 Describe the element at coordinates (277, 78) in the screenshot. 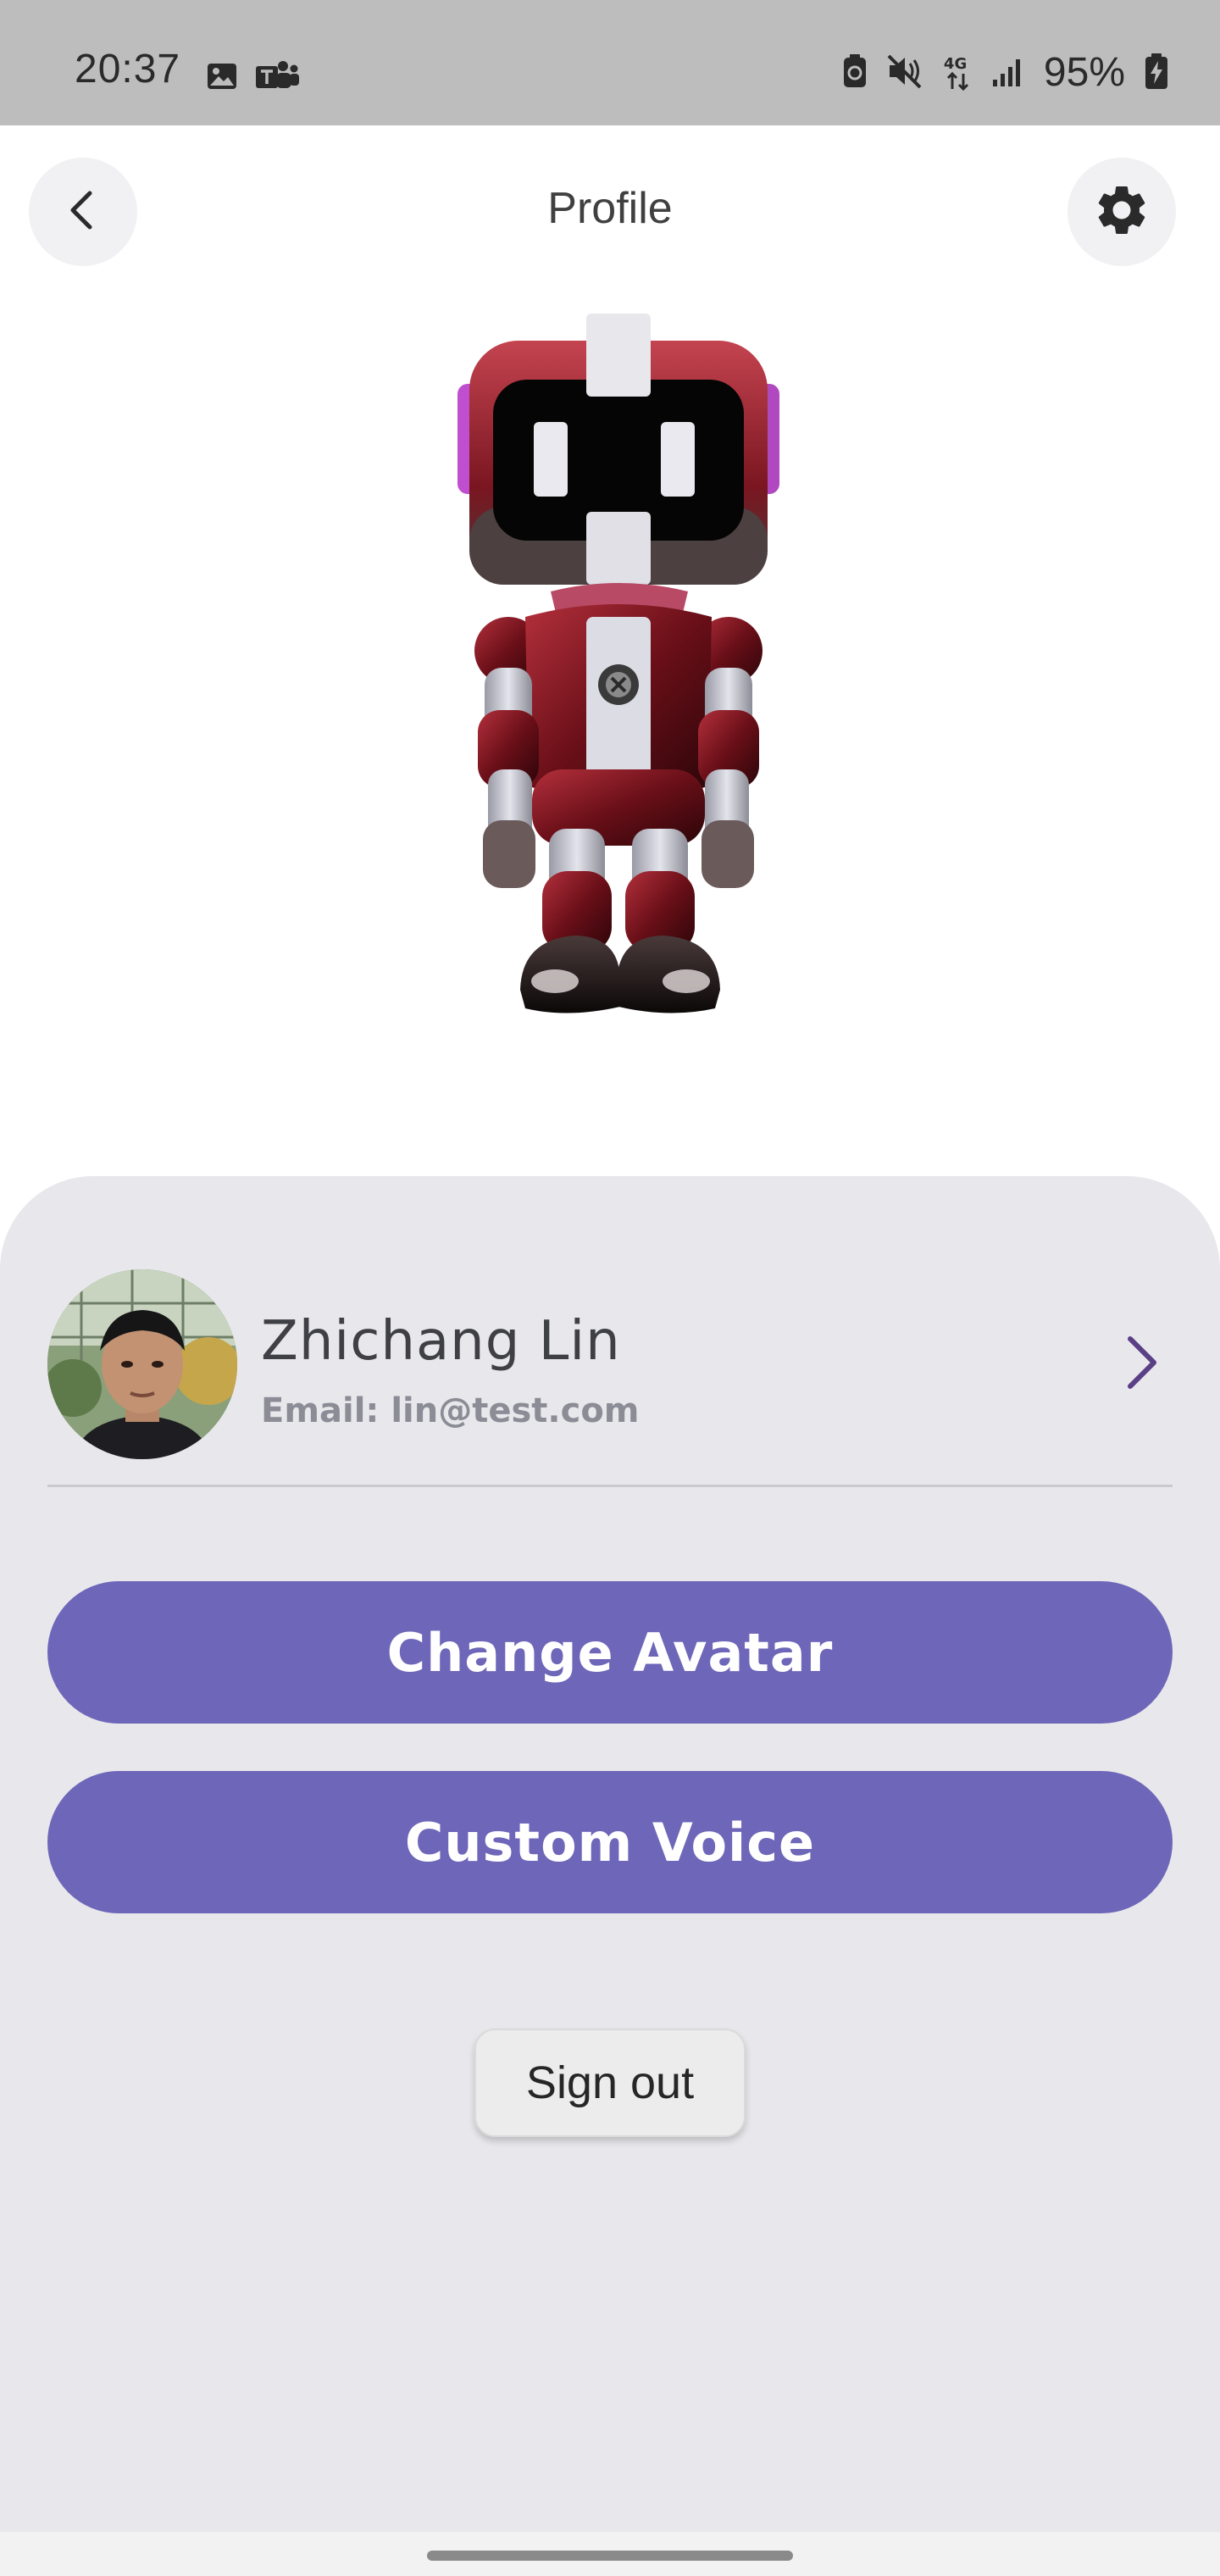

I see `teams-icon` at that location.